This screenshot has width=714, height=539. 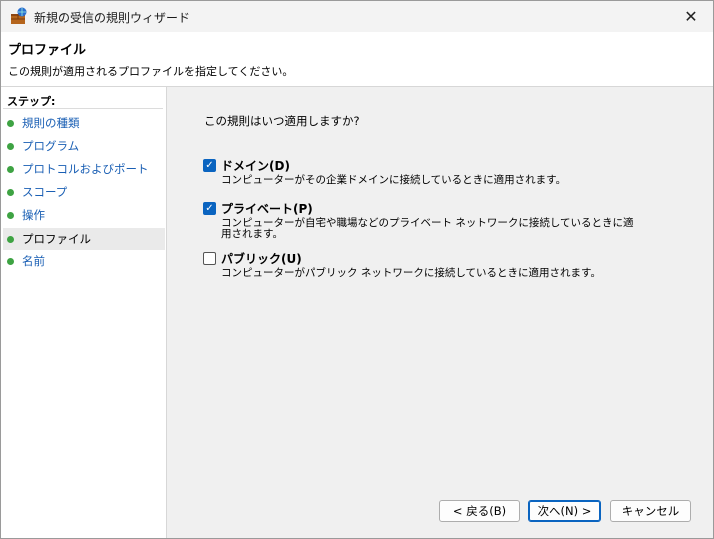 What do you see at coordinates (112, 18) in the screenshot?
I see `window-title: 新規の受信の規則ウィザード` at bounding box center [112, 18].